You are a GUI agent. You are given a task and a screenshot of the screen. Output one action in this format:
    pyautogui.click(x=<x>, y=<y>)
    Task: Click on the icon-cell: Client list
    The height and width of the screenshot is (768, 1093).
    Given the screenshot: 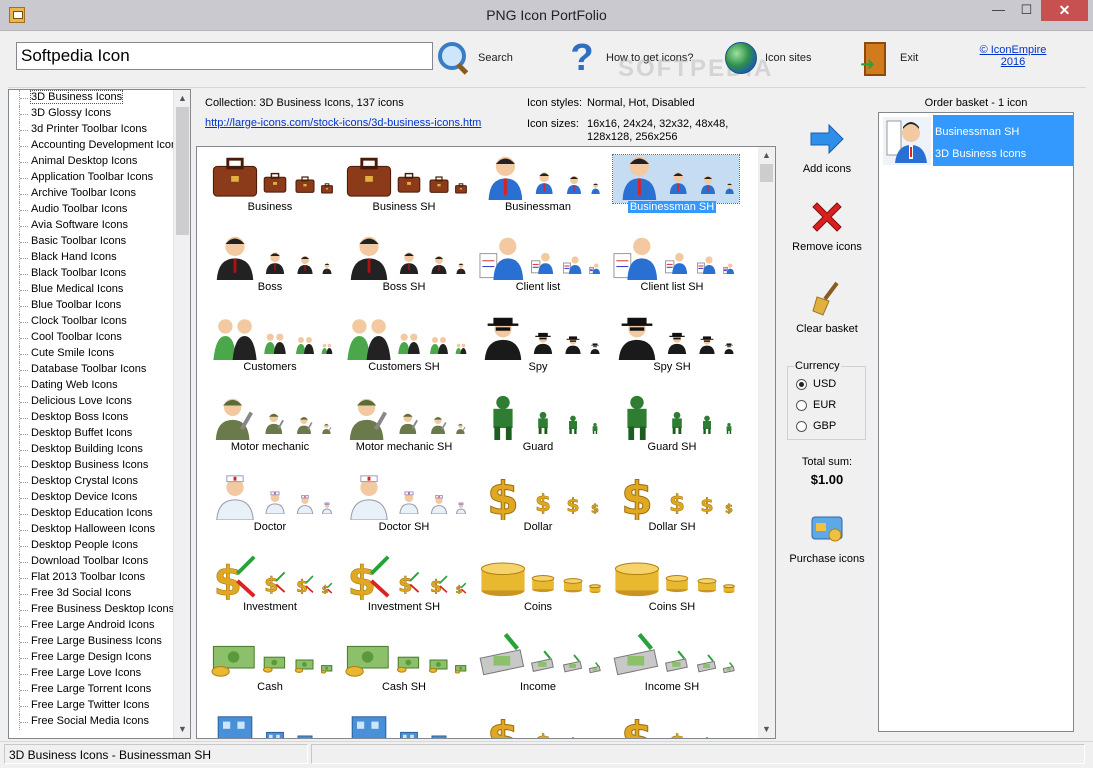 What is the action you would take?
    pyautogui.click(x=538, y=269)
    